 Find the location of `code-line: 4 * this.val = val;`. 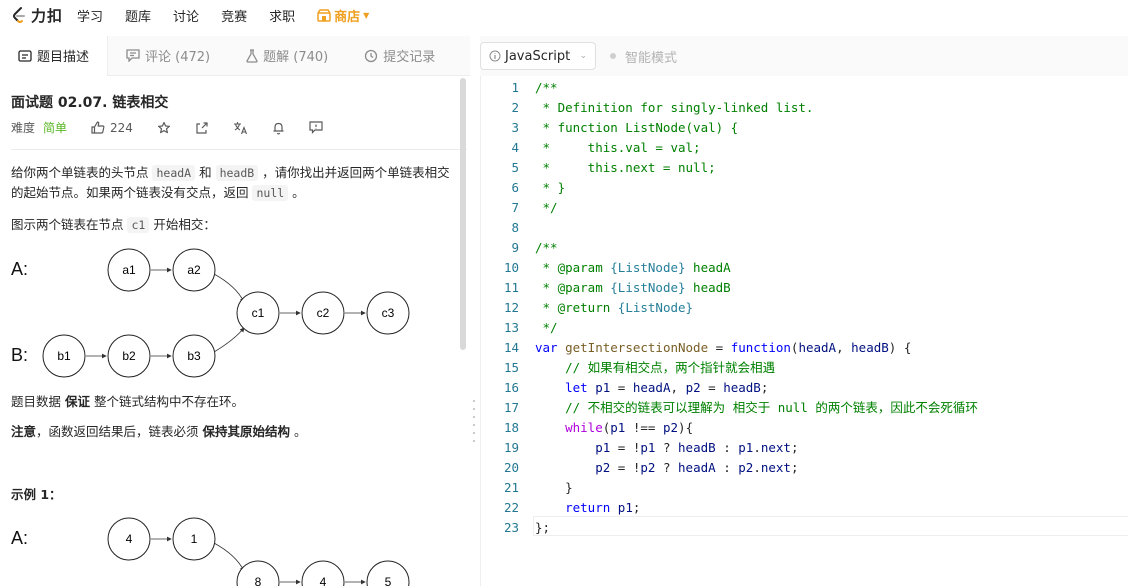

code-line: 4 * this.val = val; is located at coordinates (804, 148).